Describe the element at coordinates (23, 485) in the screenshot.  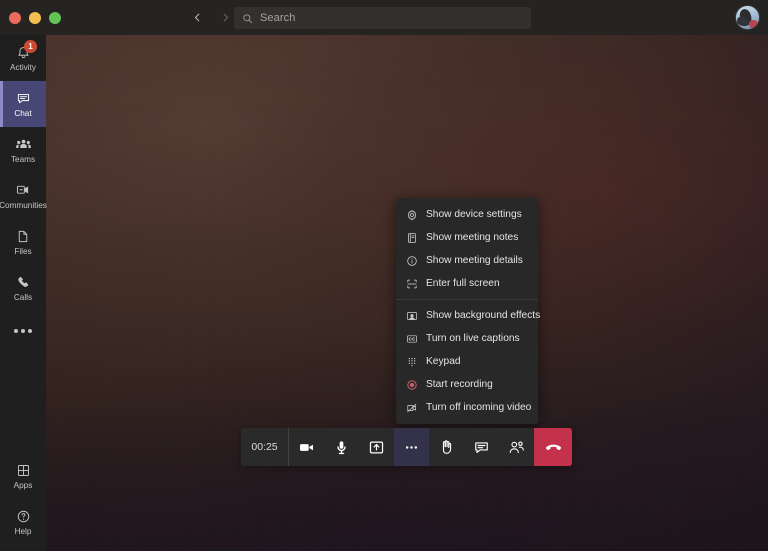
I see `sidebar-item-label: Apps` at that location.